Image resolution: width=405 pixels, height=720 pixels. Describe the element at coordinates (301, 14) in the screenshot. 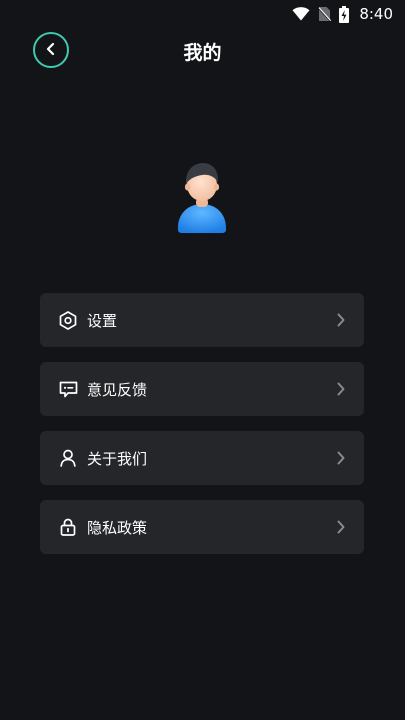

I see `wifi-icon` at that location.